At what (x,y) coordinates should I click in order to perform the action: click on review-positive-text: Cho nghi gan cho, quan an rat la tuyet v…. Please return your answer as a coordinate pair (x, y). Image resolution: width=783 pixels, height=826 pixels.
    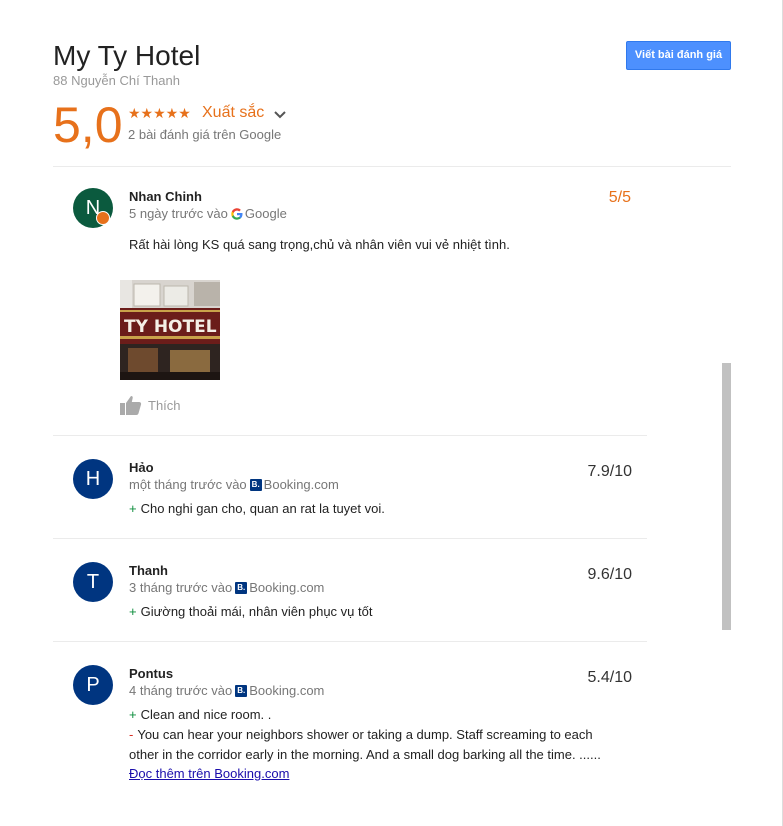
    Looking at the image, I should click on (262, 508).